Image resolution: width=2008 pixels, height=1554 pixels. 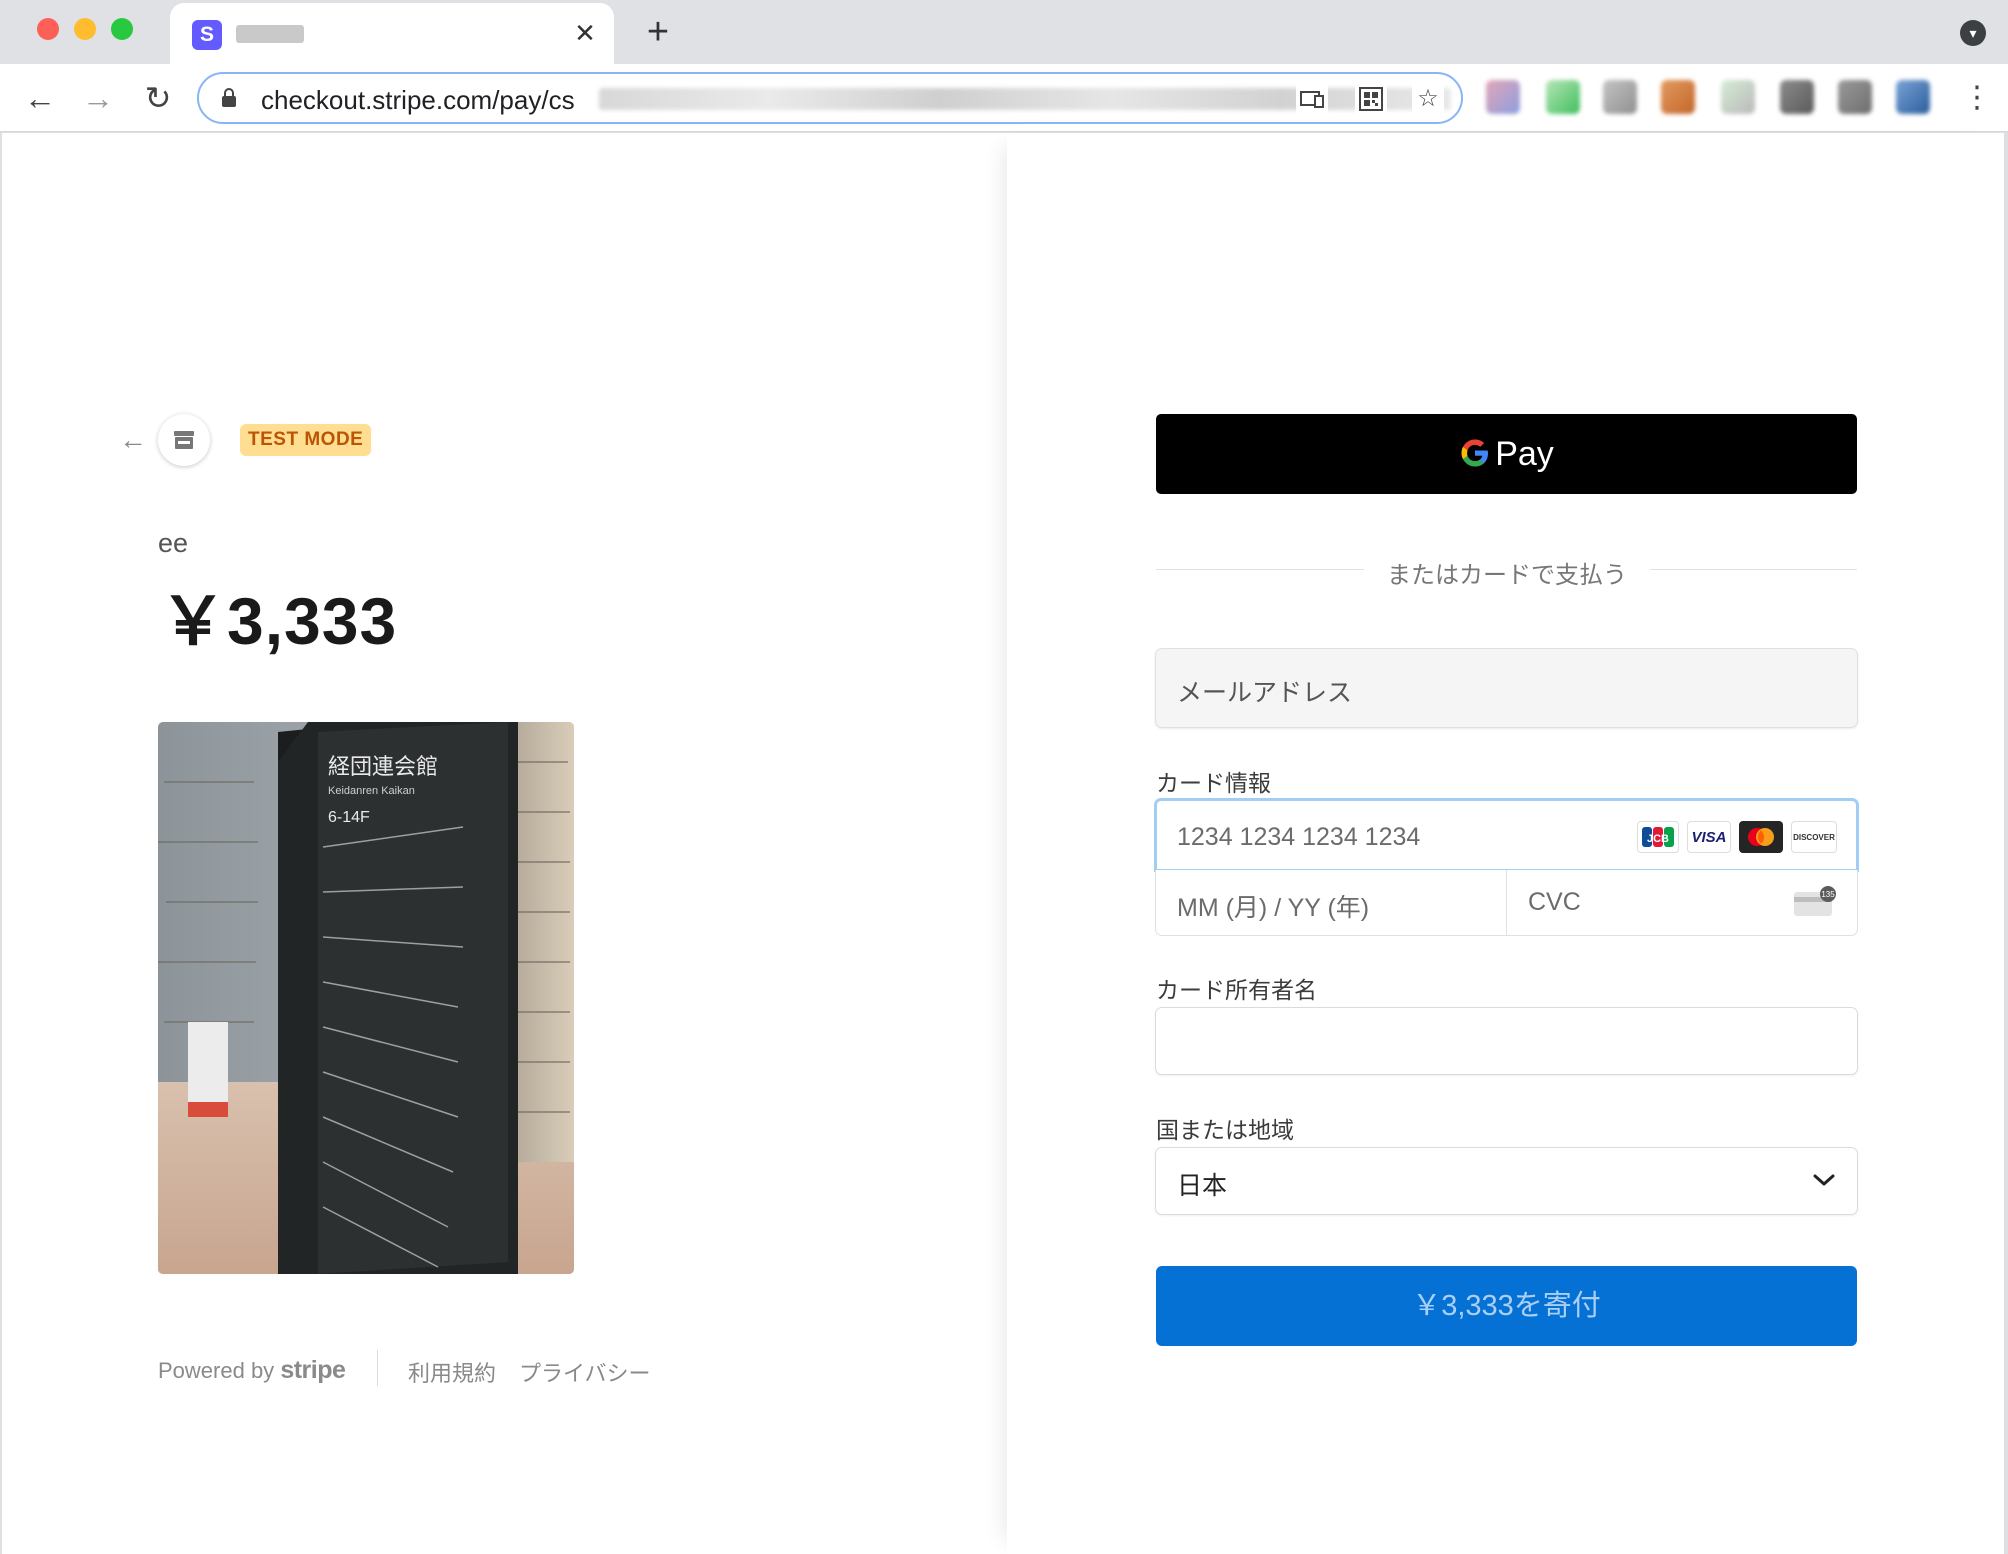 I want to click on gpay-label: Pay, so click(x=1524, y=454).